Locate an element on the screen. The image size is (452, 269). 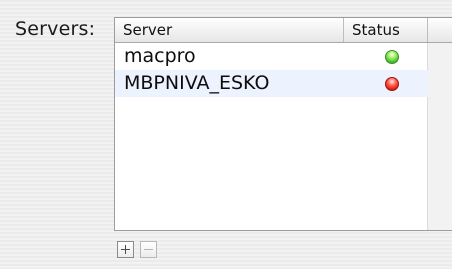
status-online-icon is located at coordinates (392, 57).